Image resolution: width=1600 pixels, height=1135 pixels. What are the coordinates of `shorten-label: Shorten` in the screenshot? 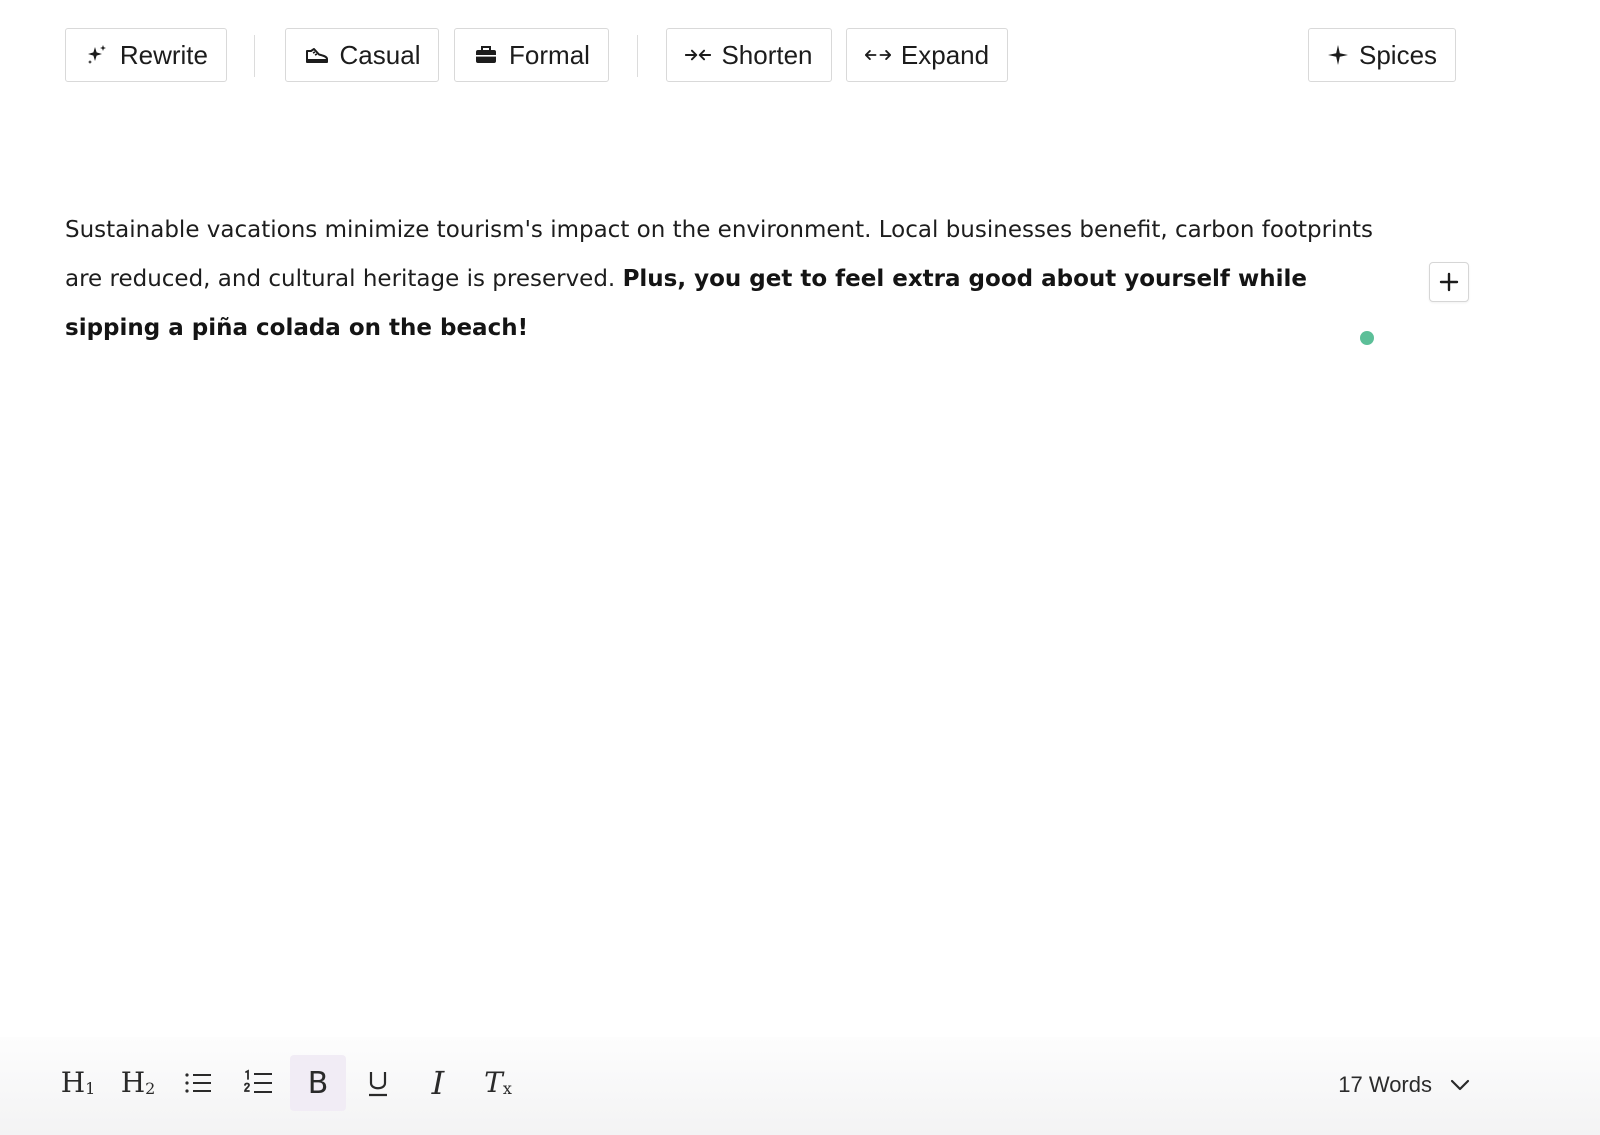 It's located at (767, 54).